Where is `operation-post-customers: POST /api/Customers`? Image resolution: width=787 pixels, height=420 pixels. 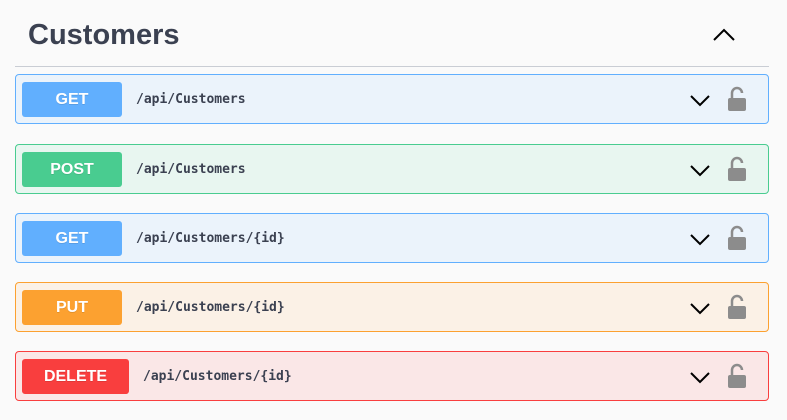
operation-post-customers: POST /api/Customers is located at coordinates (392, 169).